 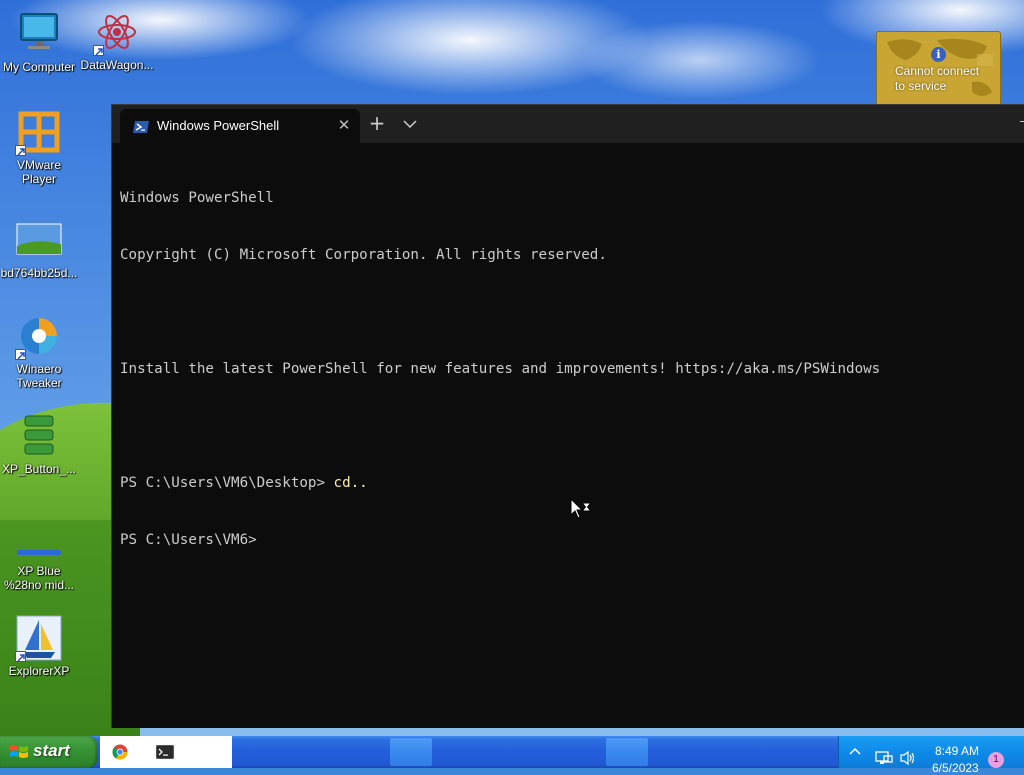 What do you see at coordinates (572, 540) in the screenshot?
I see `console-prompt-line: PS C:\Users\VM6>` at bounding box center [572, 540].